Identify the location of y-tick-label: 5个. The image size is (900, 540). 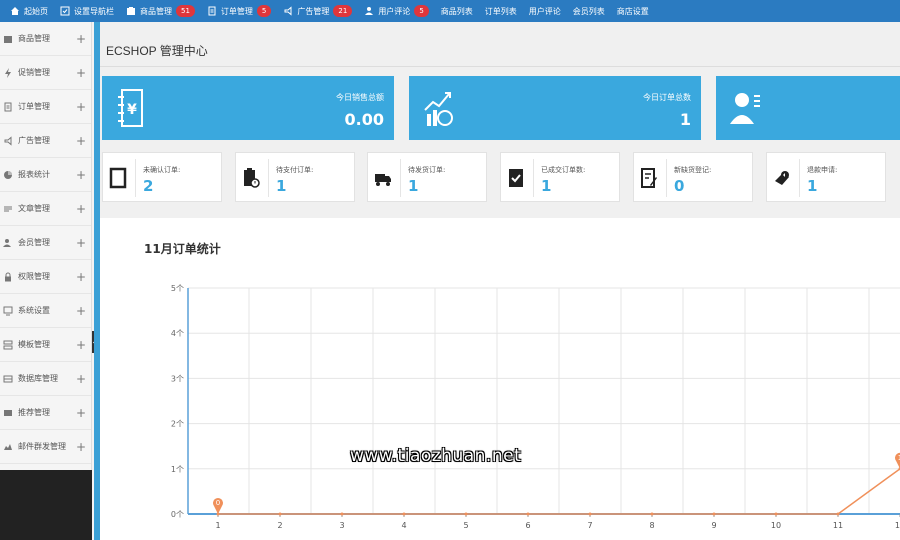
(177, 288).